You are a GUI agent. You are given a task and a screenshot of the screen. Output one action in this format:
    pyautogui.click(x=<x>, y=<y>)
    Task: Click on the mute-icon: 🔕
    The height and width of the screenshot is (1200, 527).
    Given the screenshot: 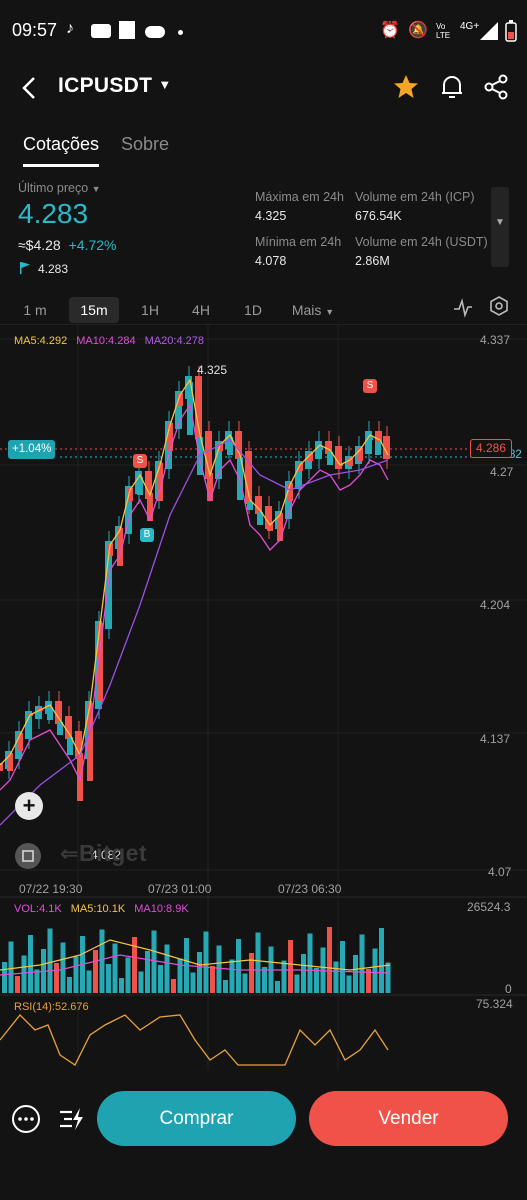 What is the action you would take?
    pyautogui.click(x=418, y=30)
    